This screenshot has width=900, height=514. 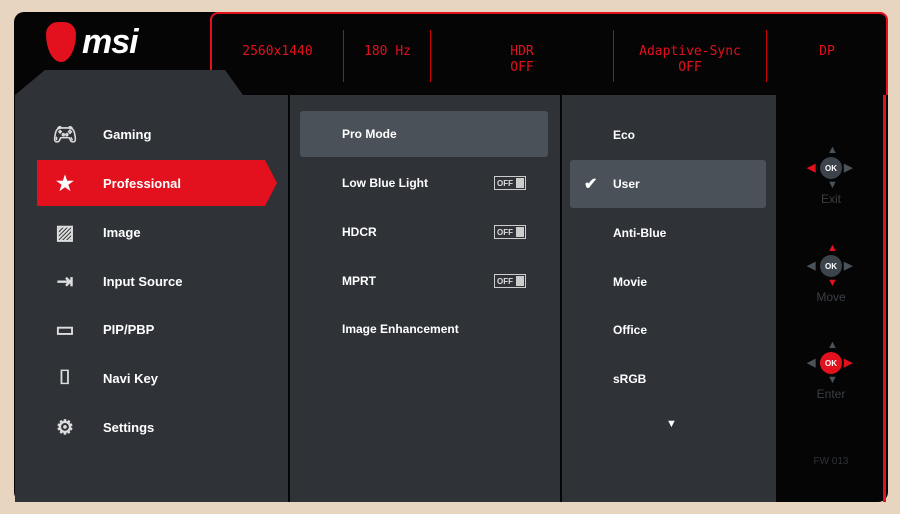 What do you see at coordinates (630, 282) in the screenshot?
I see `option-label: Movie` at bounding box center [630, 282].